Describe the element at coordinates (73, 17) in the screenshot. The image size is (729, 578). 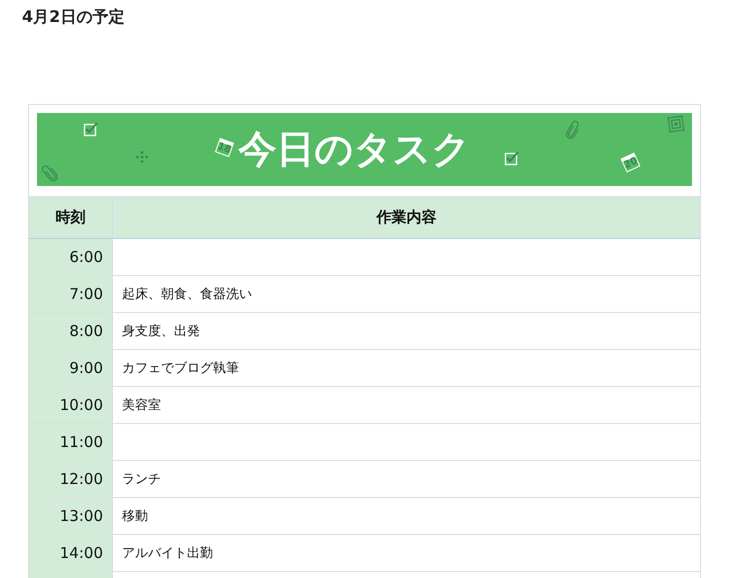
I see `page-title: 4月2日の予定` at that location.